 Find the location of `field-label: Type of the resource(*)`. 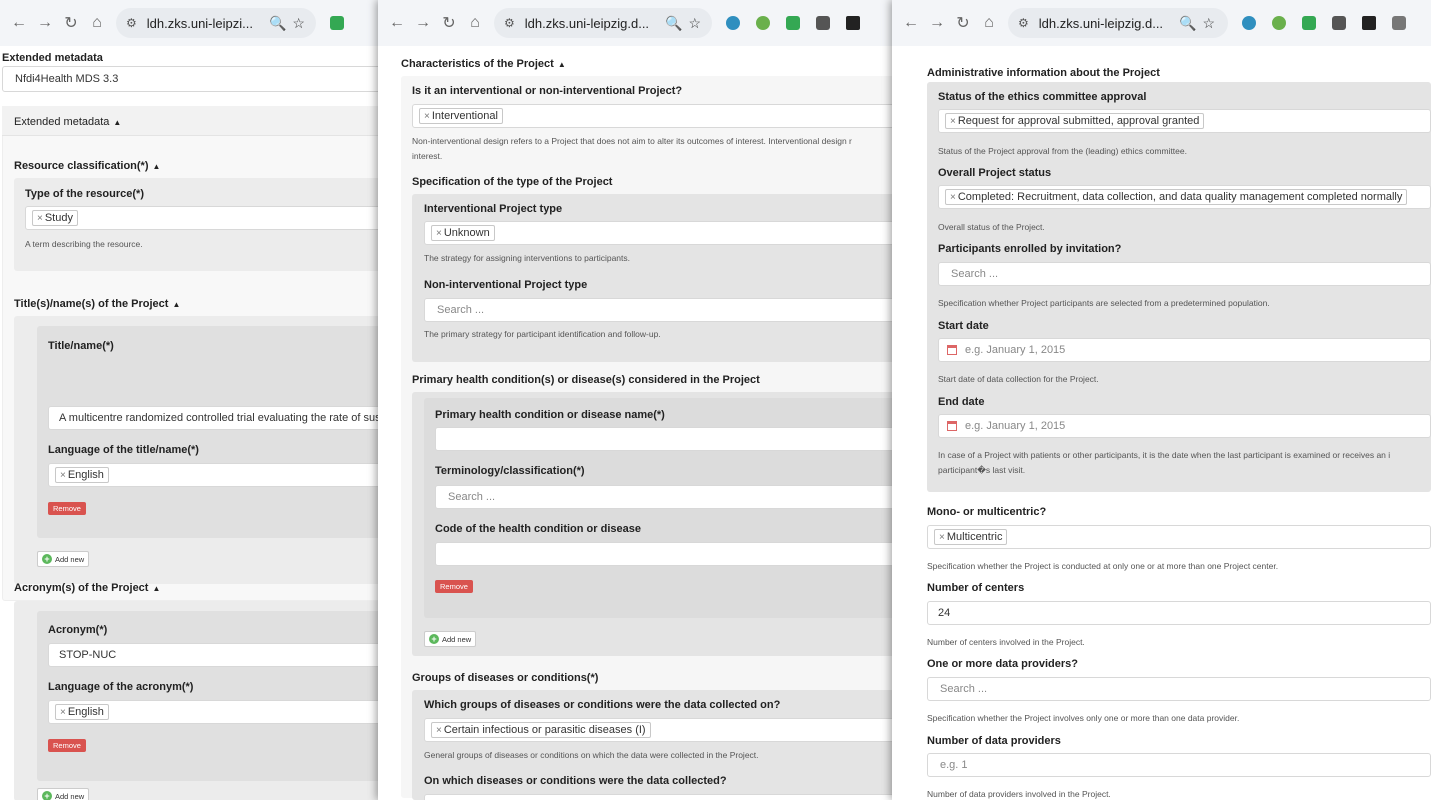

field-label: Type of the resource(*) is located at coordinates (84, 194).